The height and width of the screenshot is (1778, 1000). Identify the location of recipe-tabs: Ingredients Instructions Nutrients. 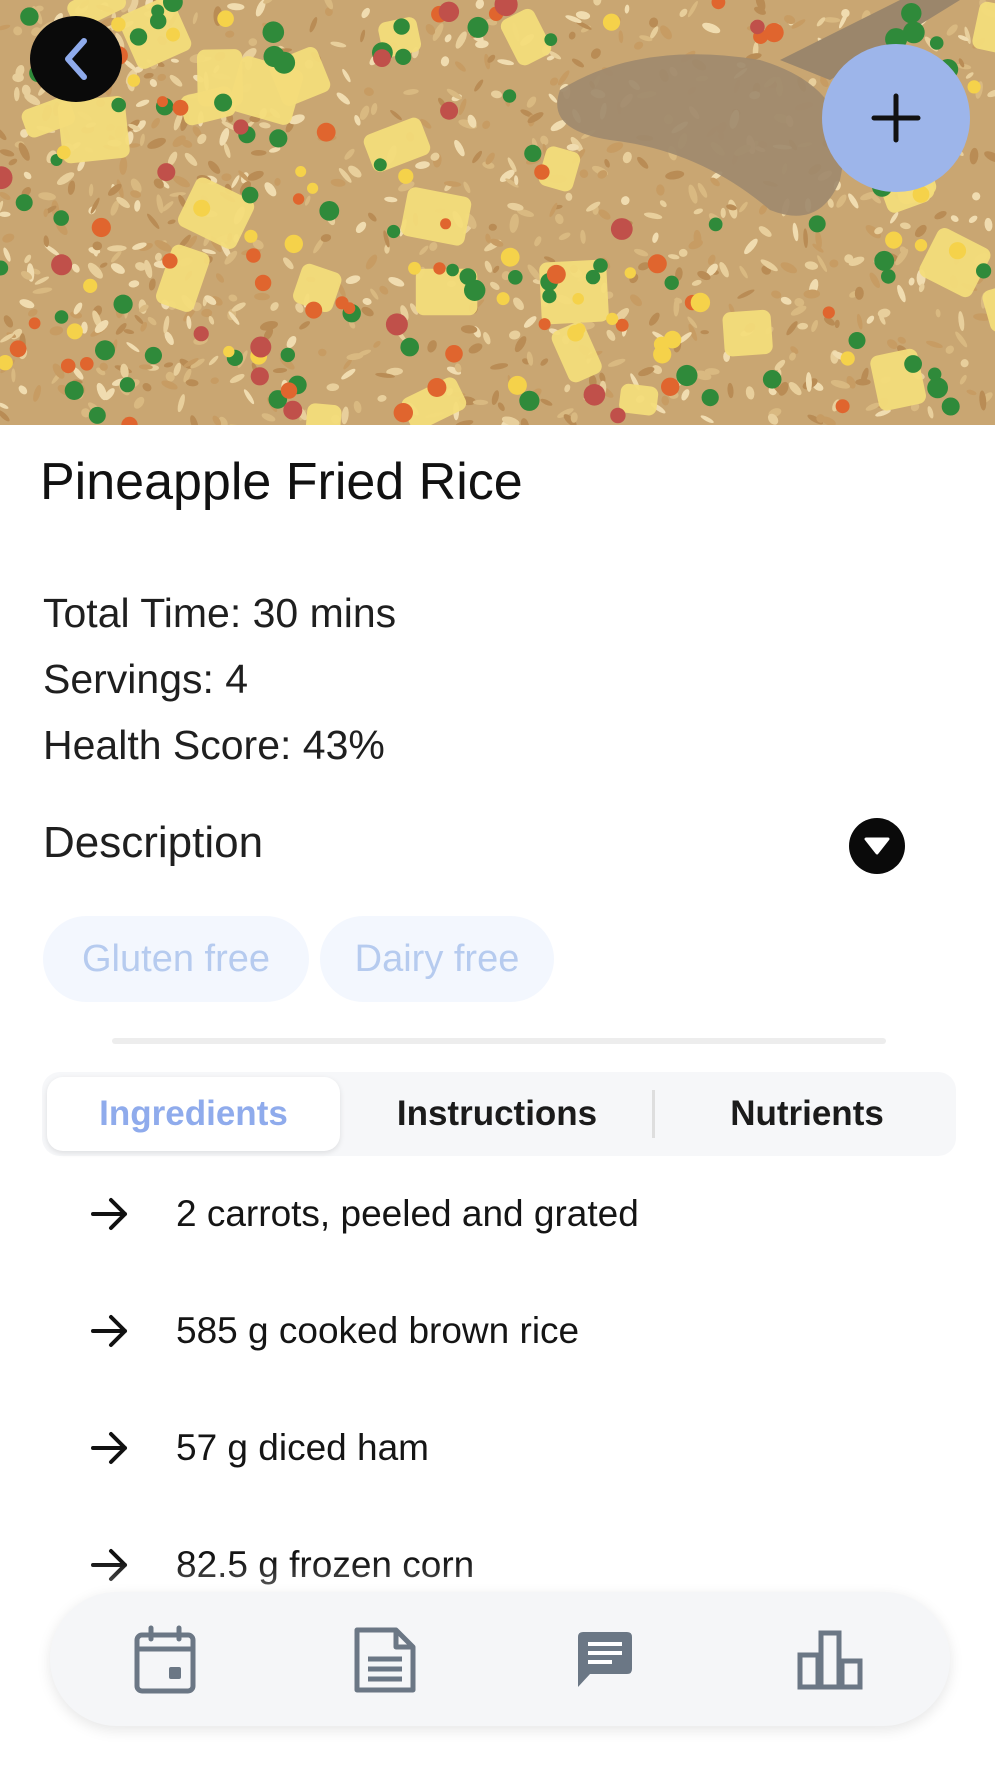
(499, 1114).